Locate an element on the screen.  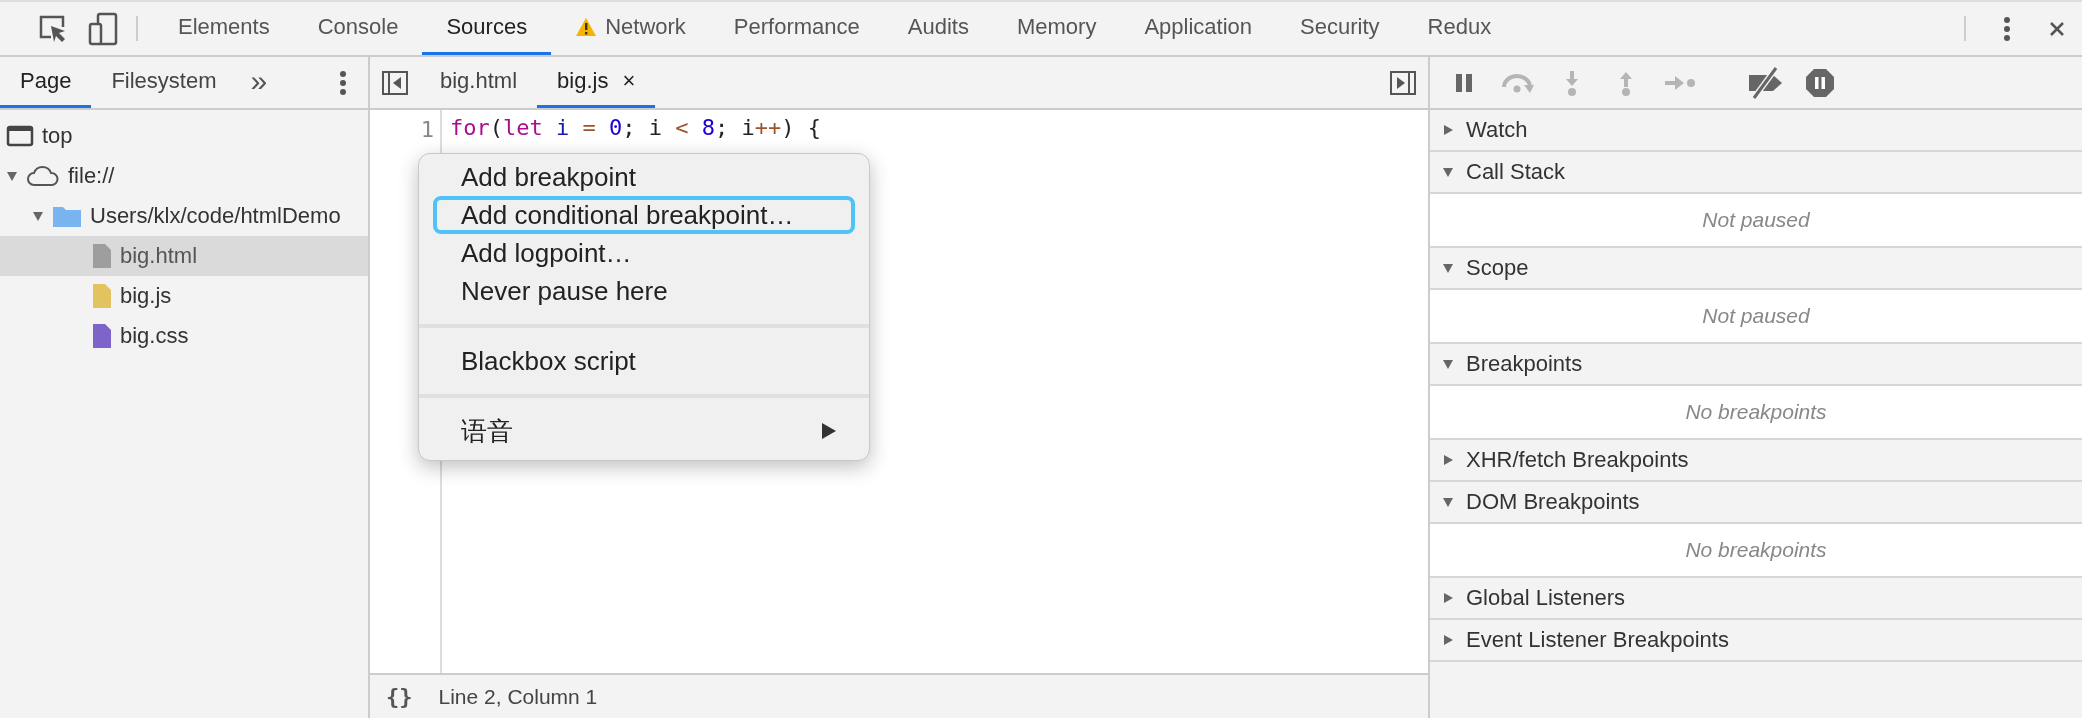
toggle-navigator-icon is located at coordinates (395, 82).